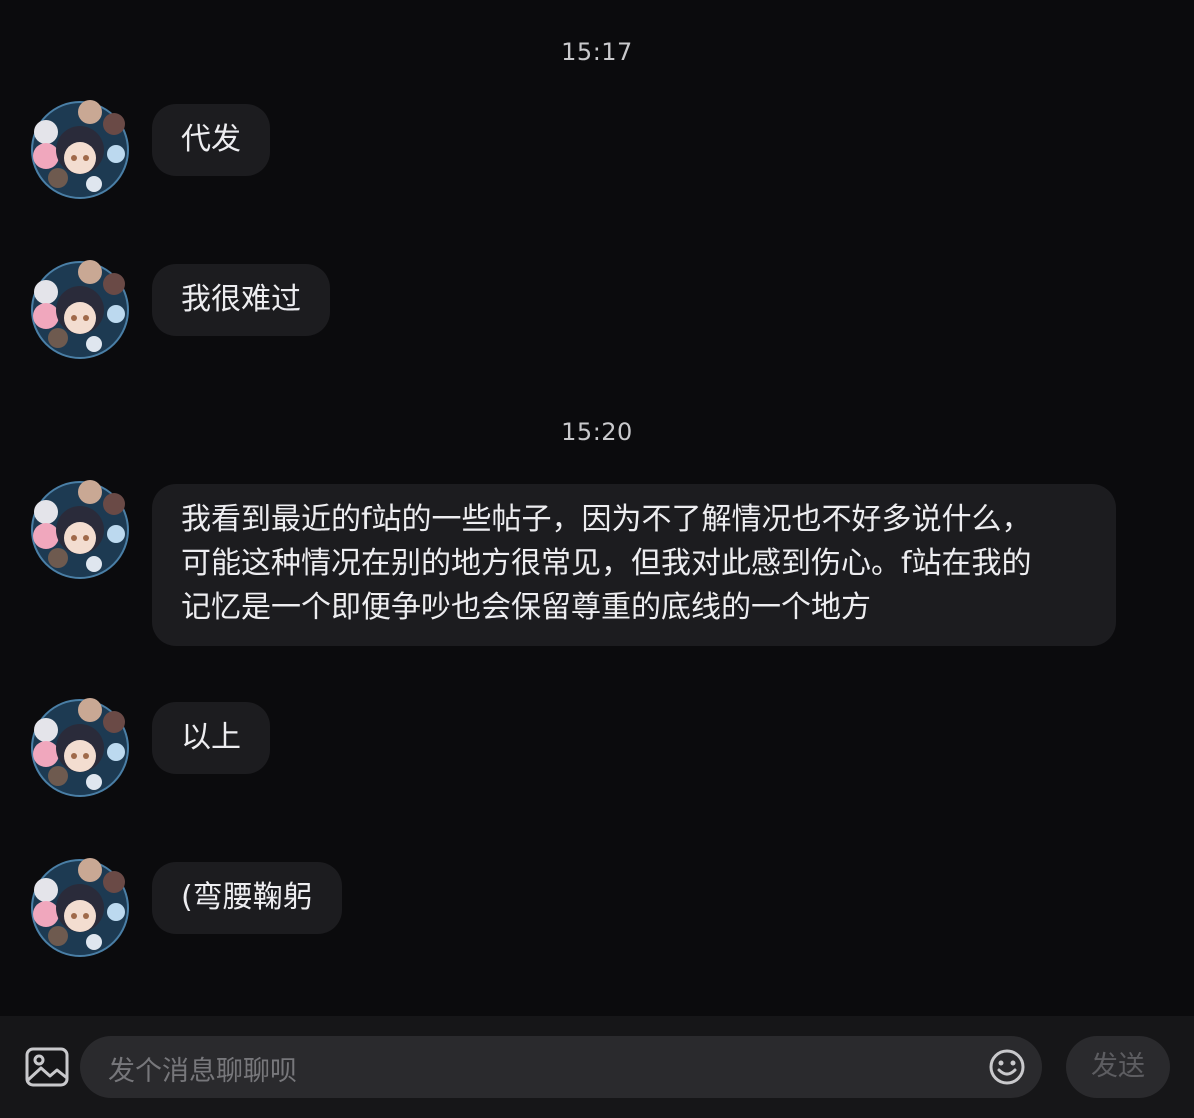 The height and width of the screenshot is (1118, 1194). I want to click on message-row: (弯腰鞠躬, so click(185, 906).